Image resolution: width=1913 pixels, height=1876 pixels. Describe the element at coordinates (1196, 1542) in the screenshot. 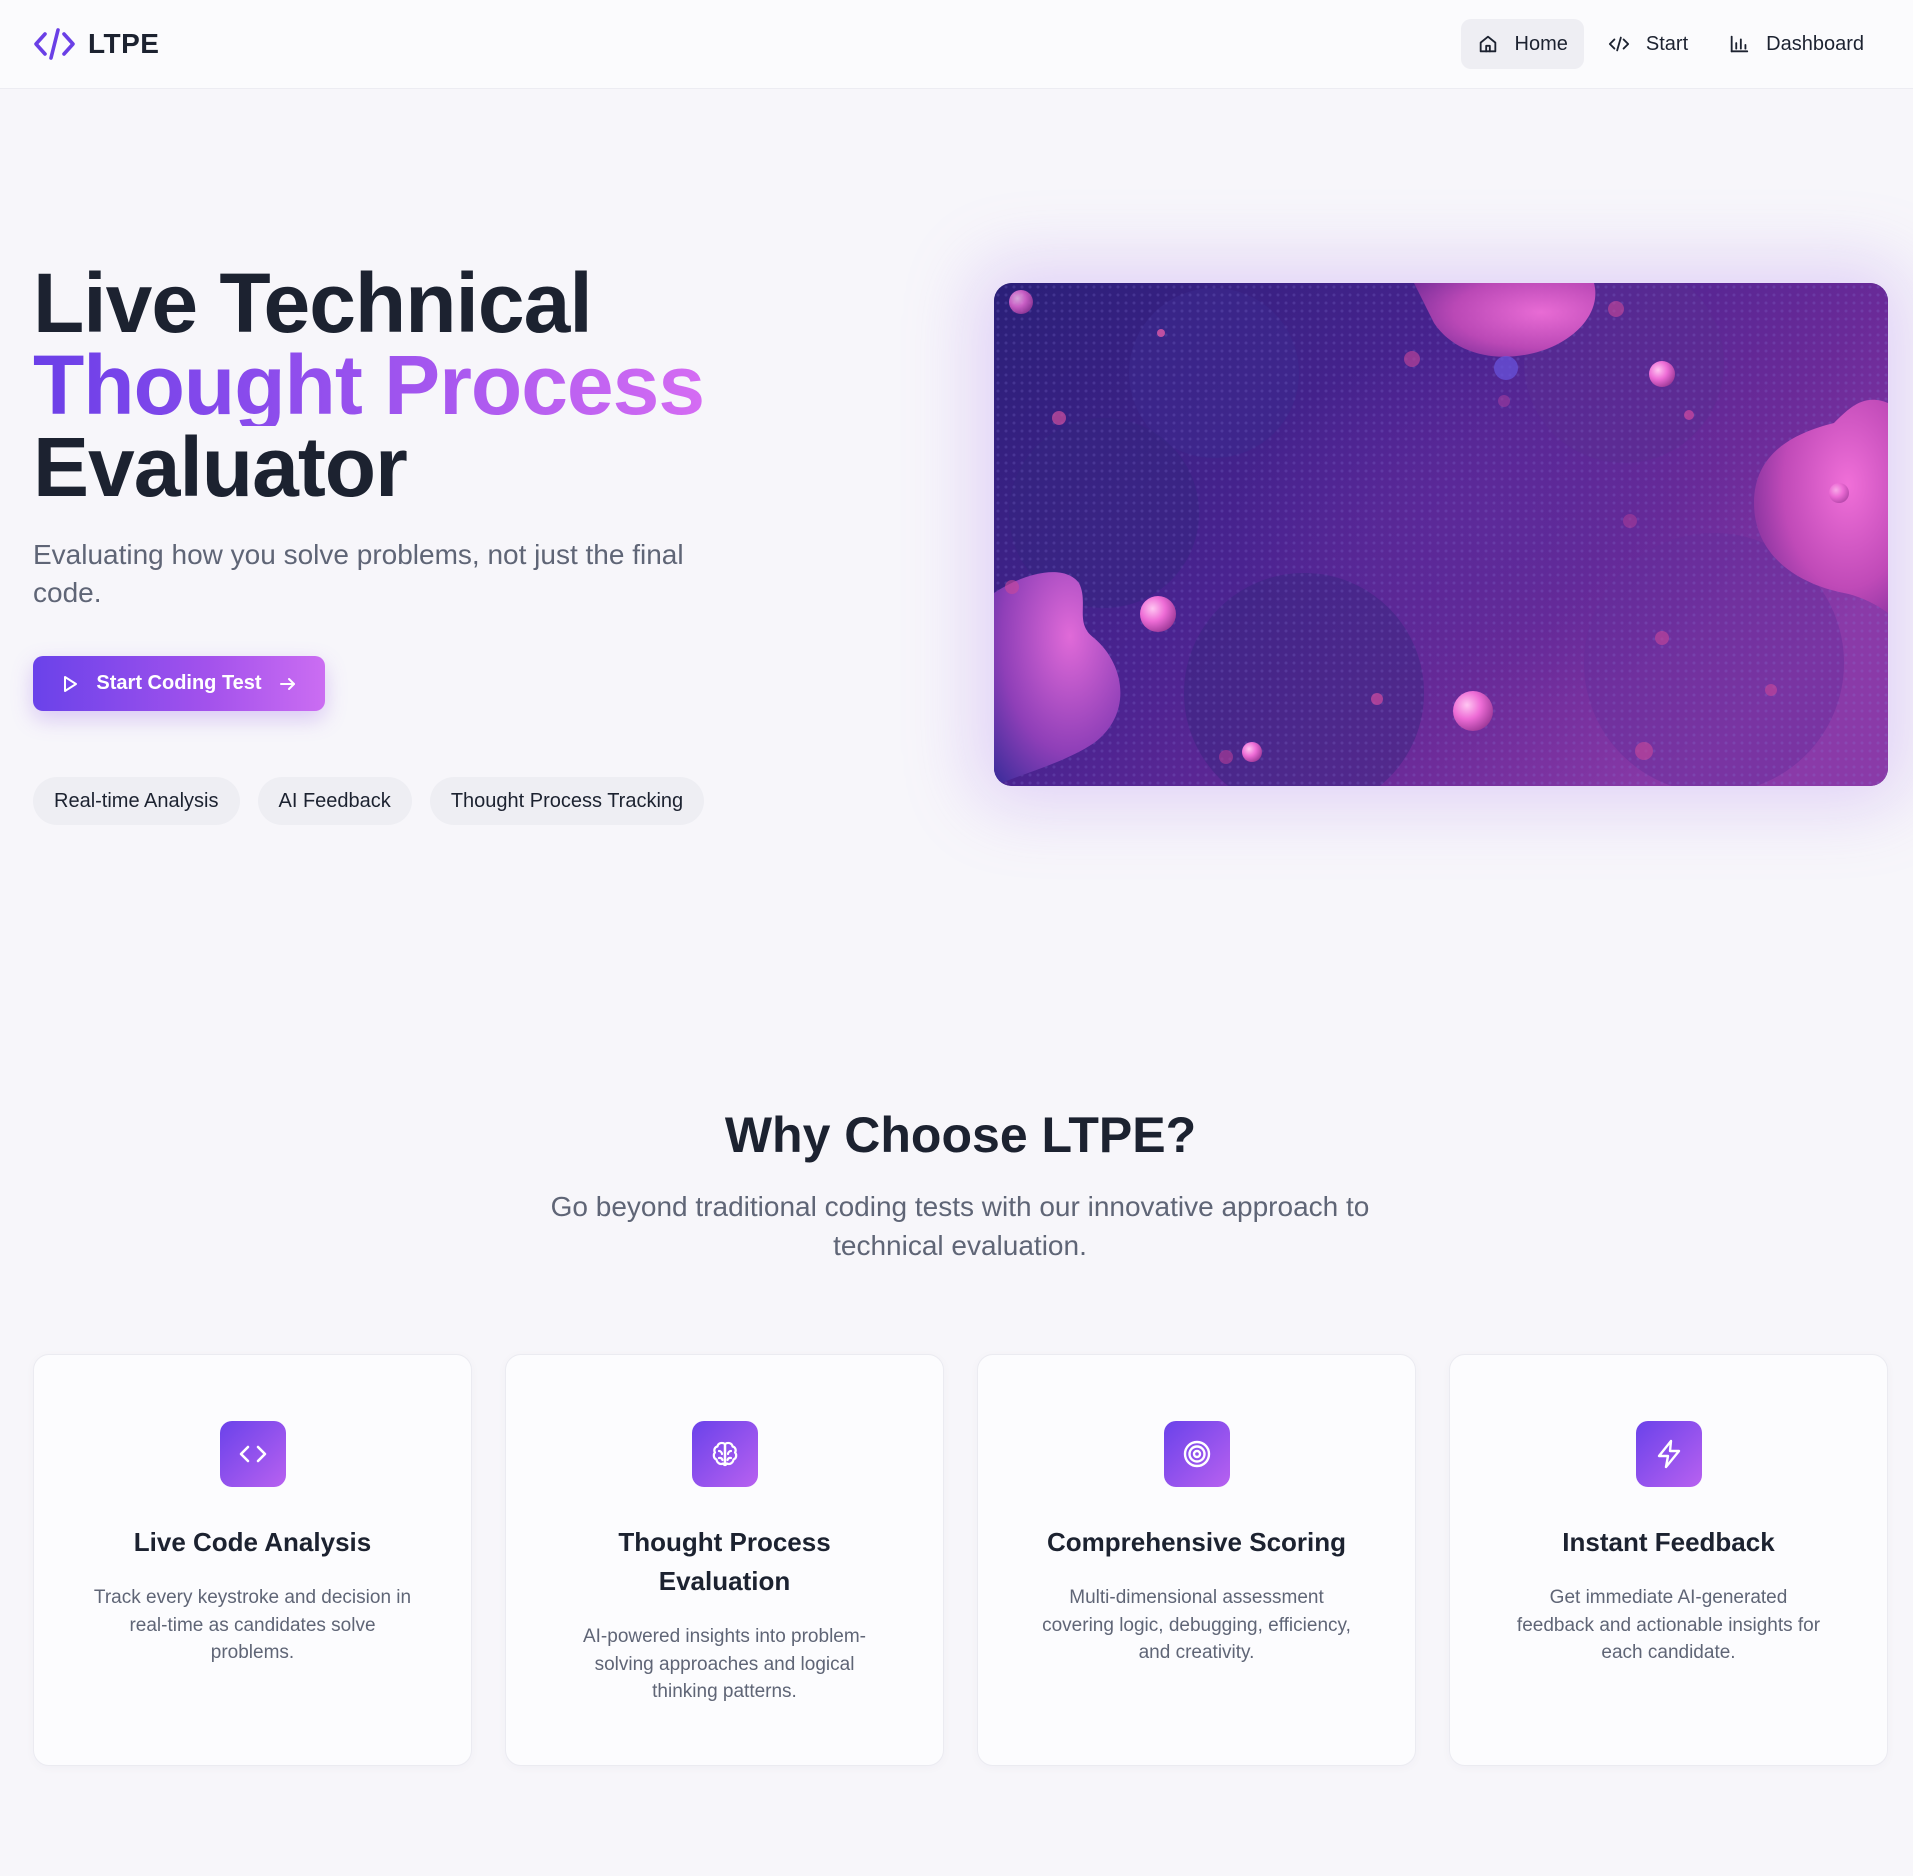

I see `feature-title: Comprehensive Scoring` at that location.